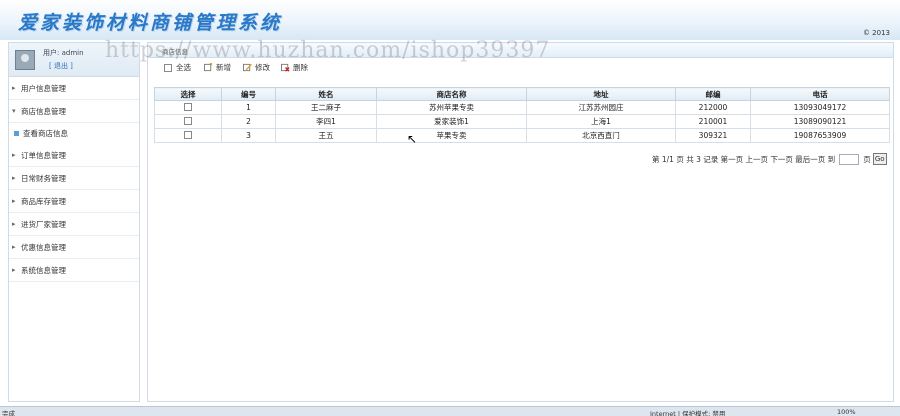 This screenshot has height=416, width=900. Describe the element at coordinates (601, 107) in the screenshot. I see `cell-address: 江苏苏州园庄` at that location.